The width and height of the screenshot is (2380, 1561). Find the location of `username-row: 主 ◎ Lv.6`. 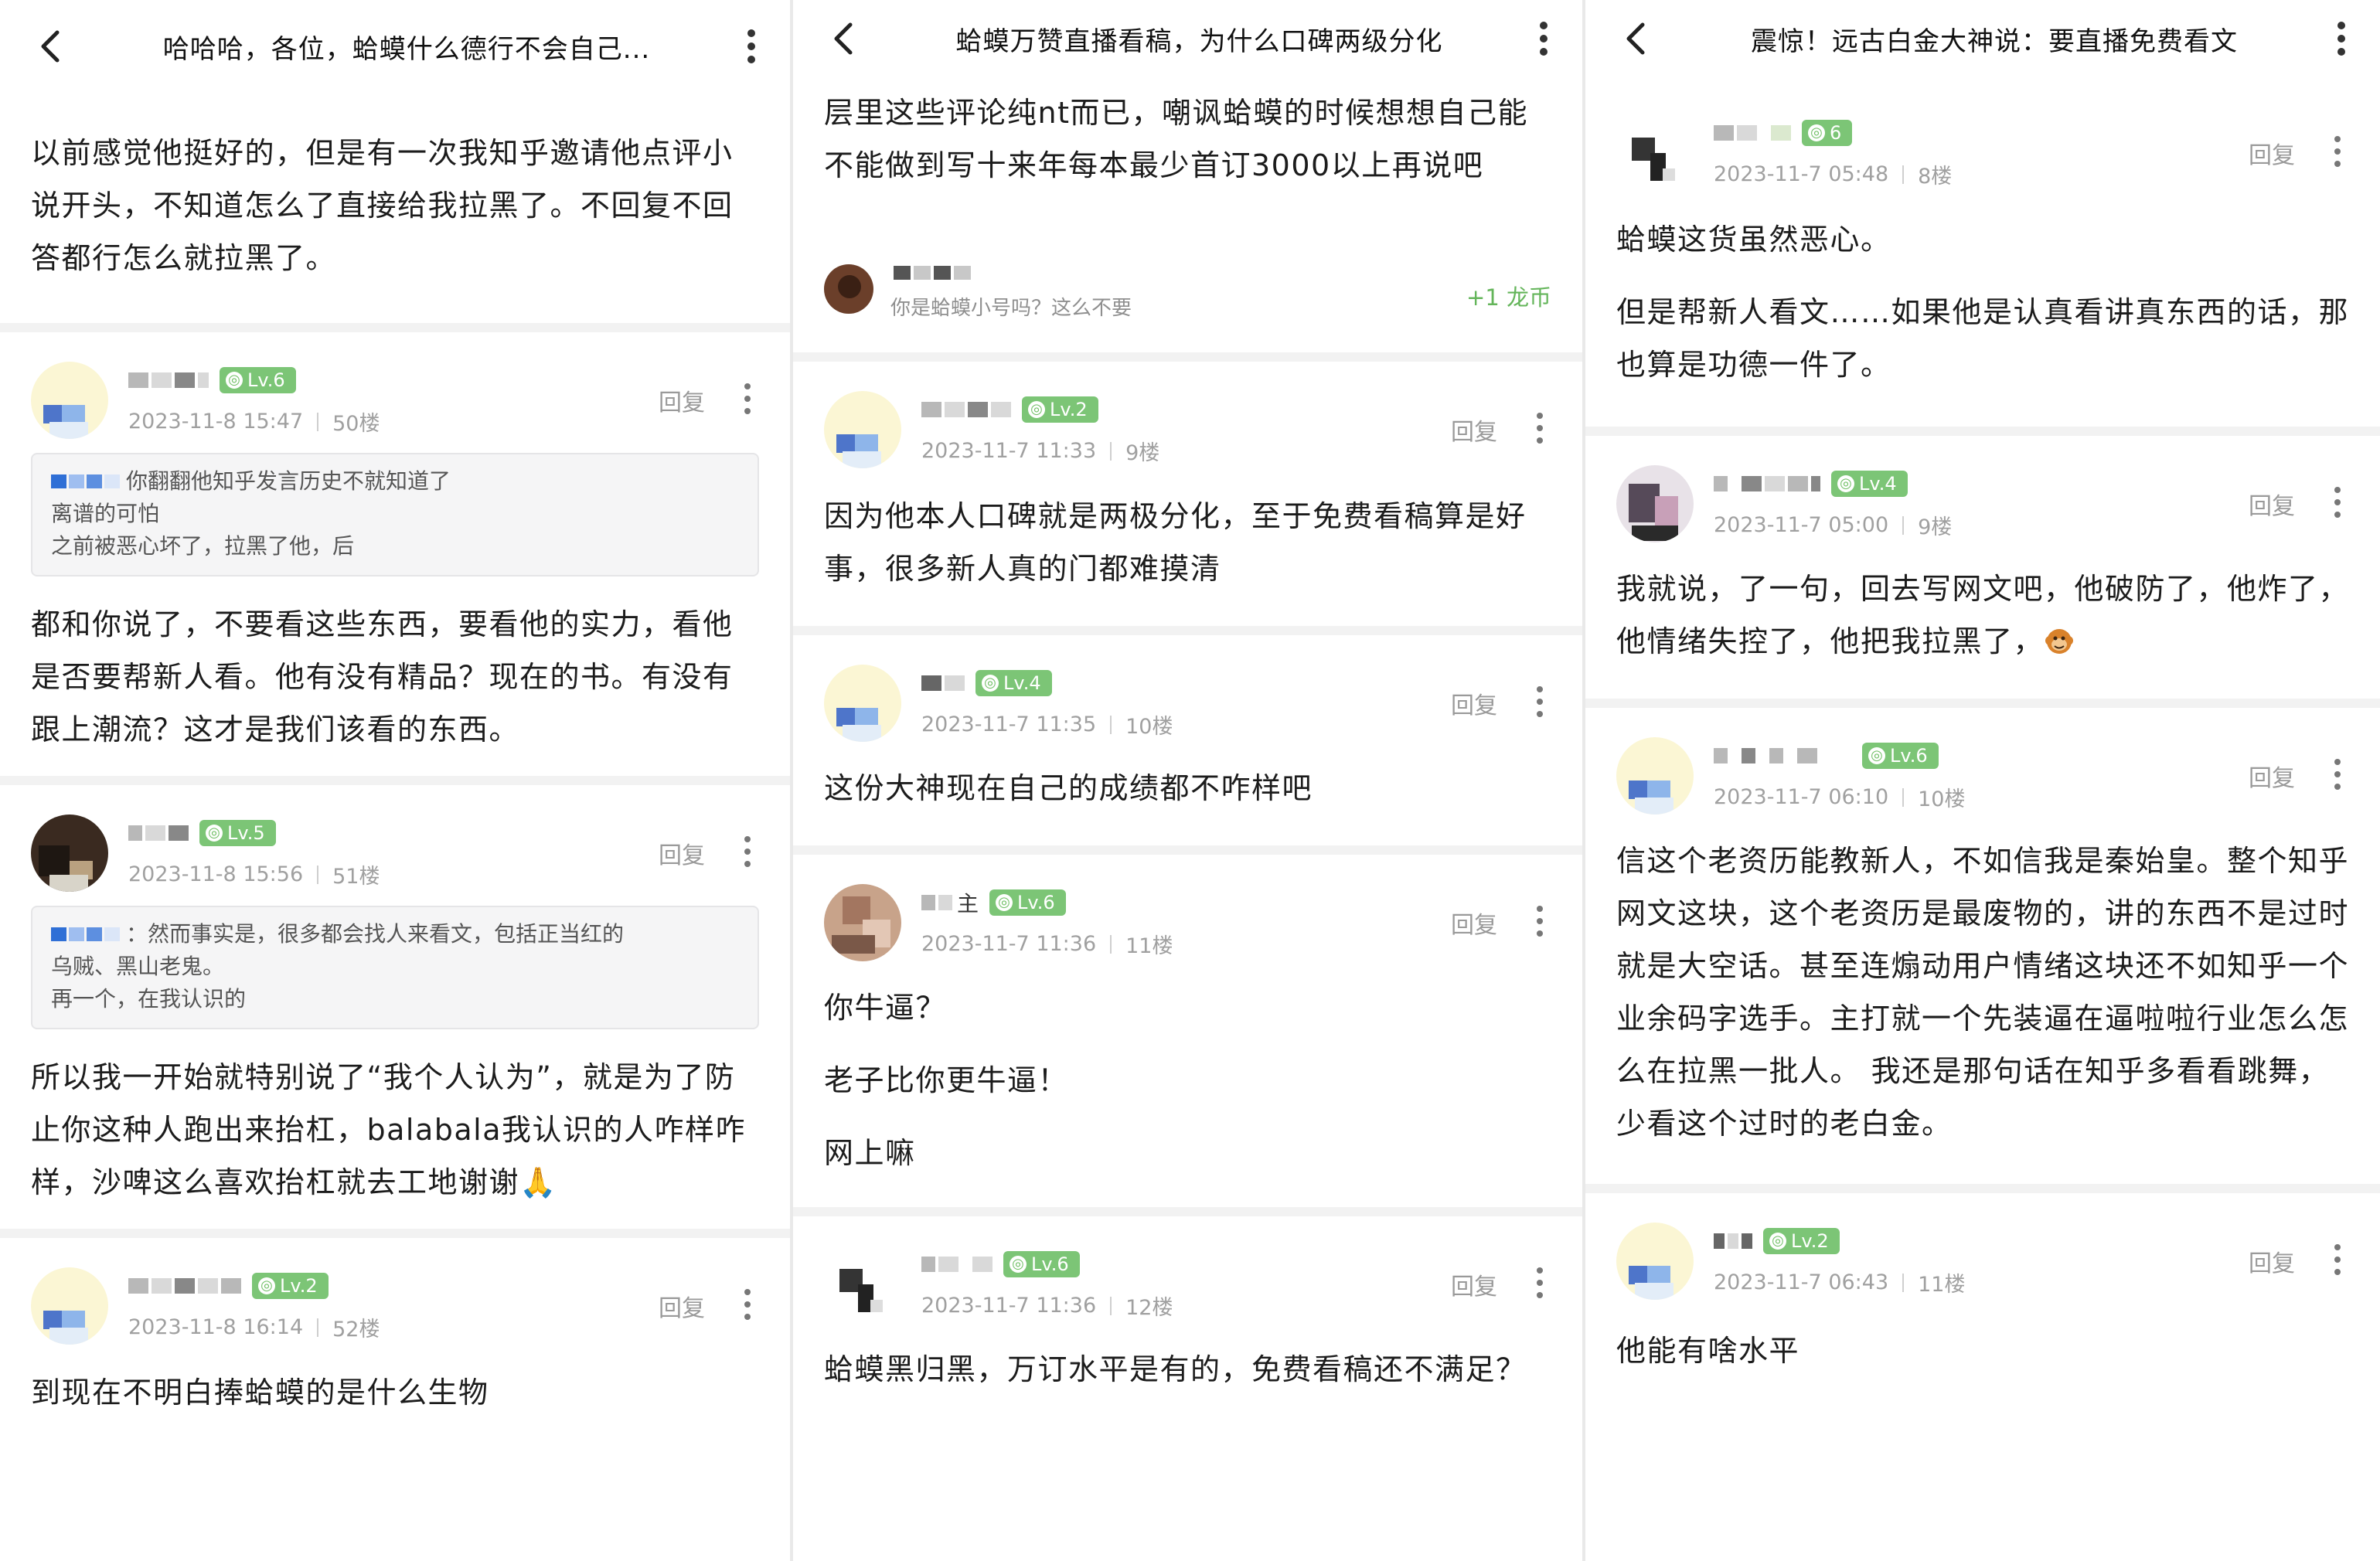

username-row: 主 ◎ Lv.6 is located at coordinates (994, 903).